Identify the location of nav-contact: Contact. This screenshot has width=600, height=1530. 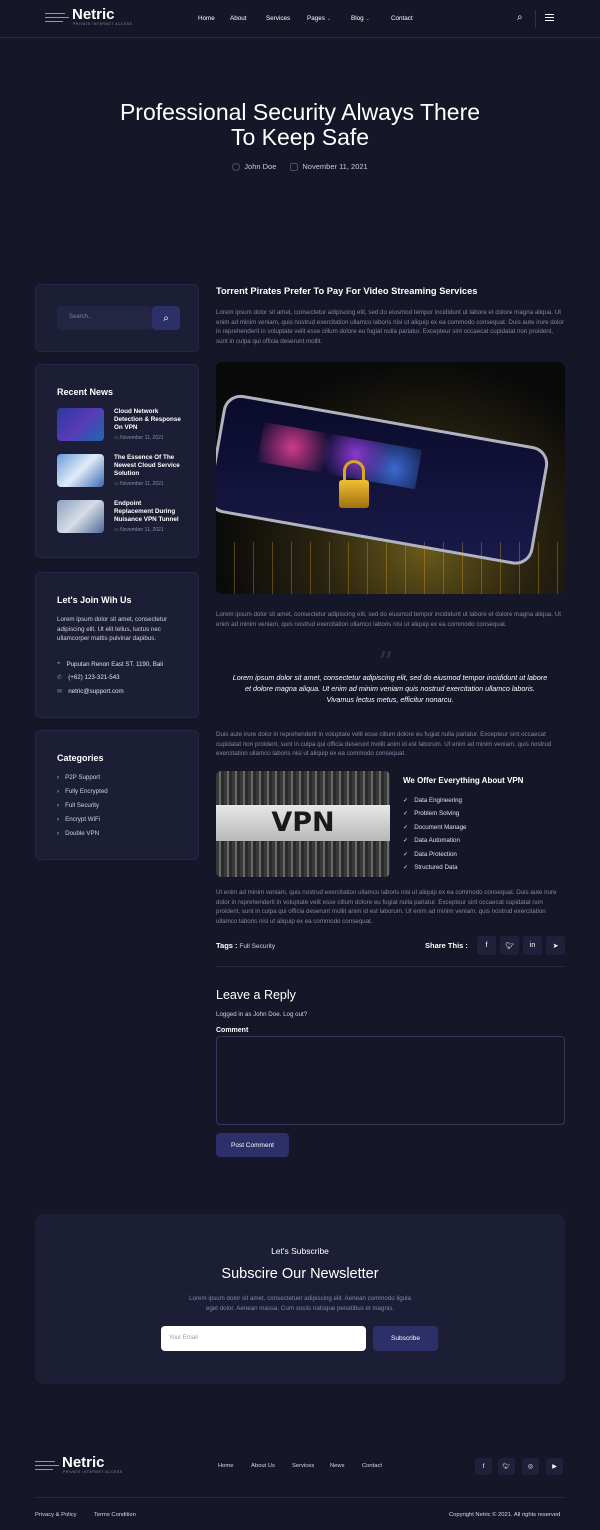
(402, 18).